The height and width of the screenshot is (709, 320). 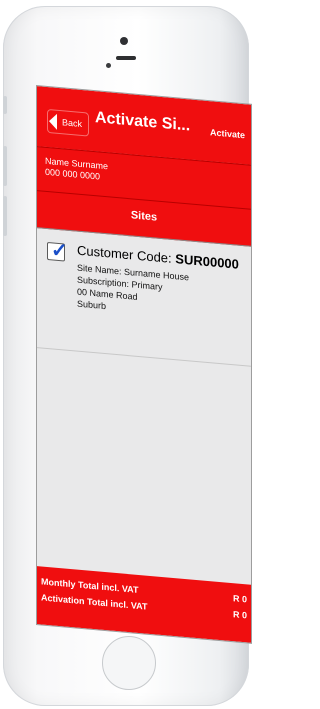 I want to click on monthly-total-label: Monthly Total incl. VAT, so click(x=90, y=585).